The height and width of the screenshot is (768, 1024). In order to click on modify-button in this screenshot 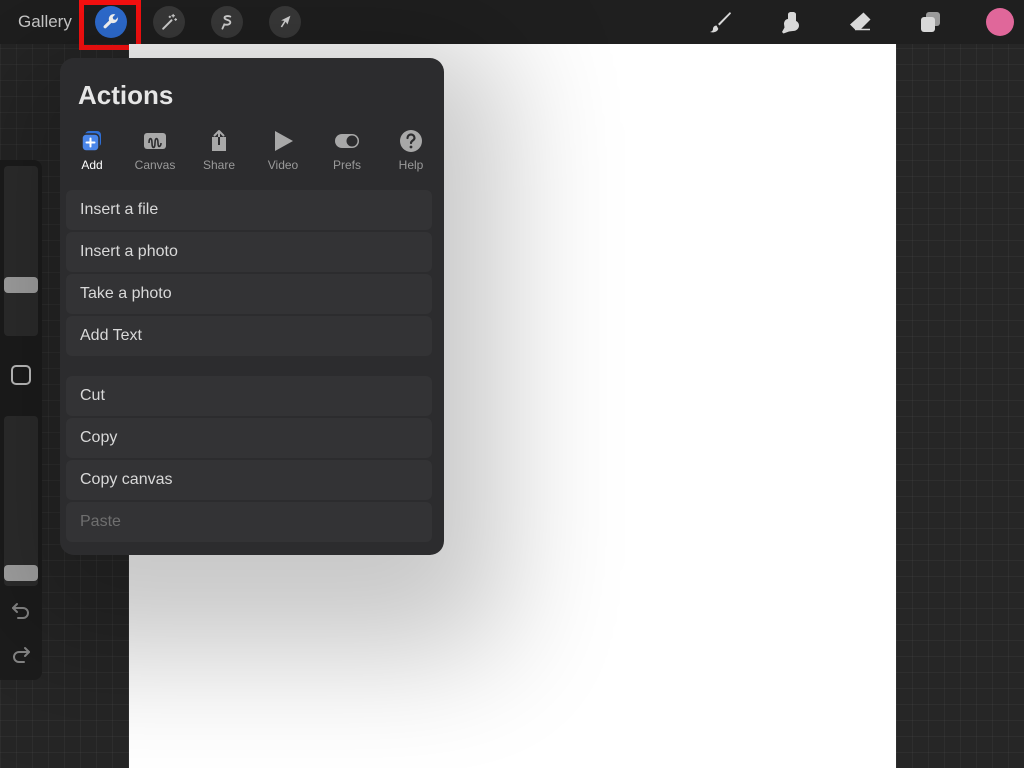, I will do `click(21, 375)`.